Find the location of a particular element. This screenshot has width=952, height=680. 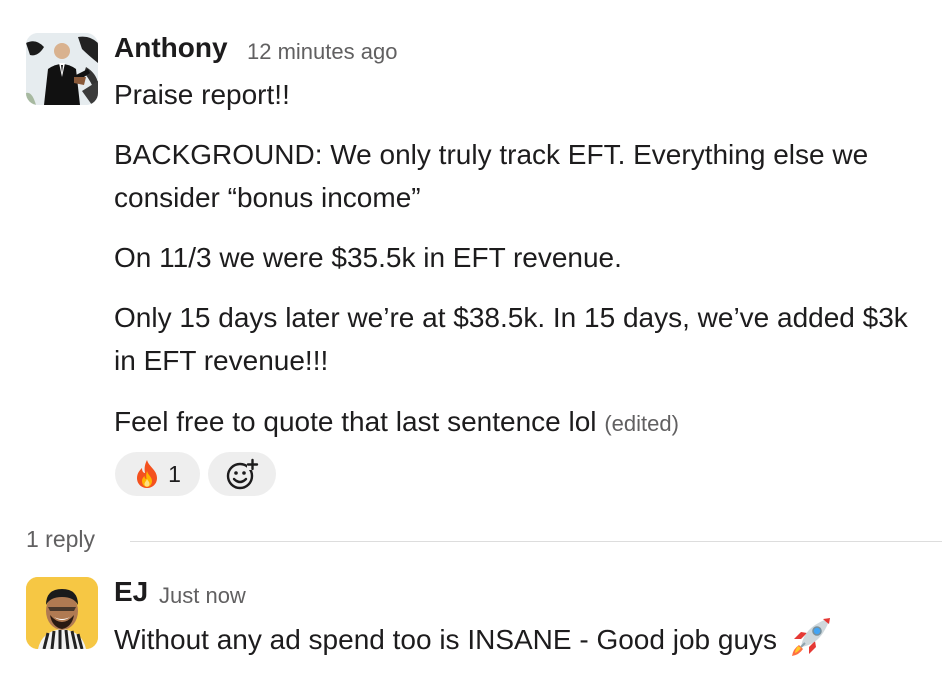

author-name-ej: EJ is located at coordinates (131, 592).